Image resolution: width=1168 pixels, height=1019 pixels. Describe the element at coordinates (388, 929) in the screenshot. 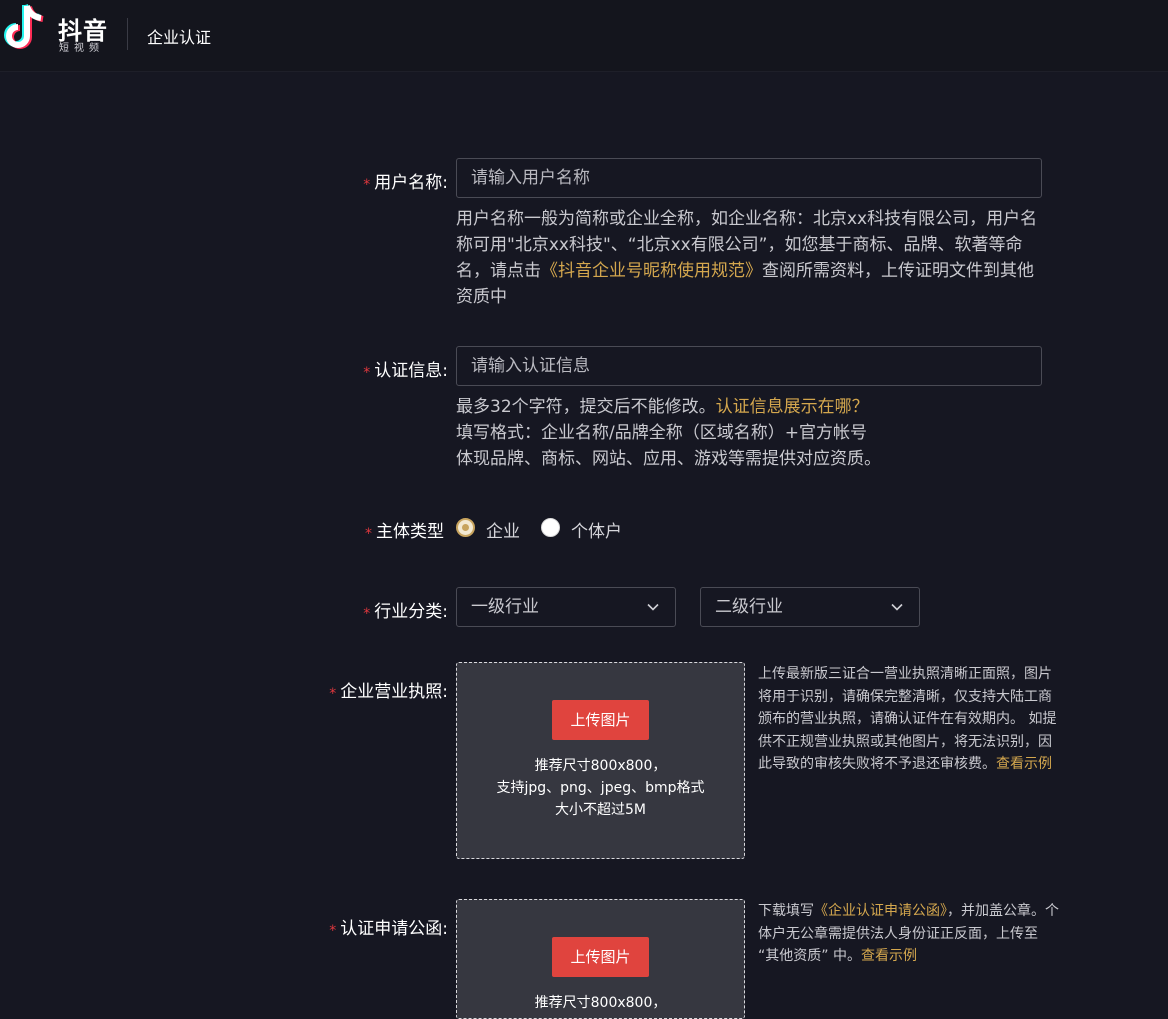

I see `application-letter-label: * 认证申请公函:` at that location.